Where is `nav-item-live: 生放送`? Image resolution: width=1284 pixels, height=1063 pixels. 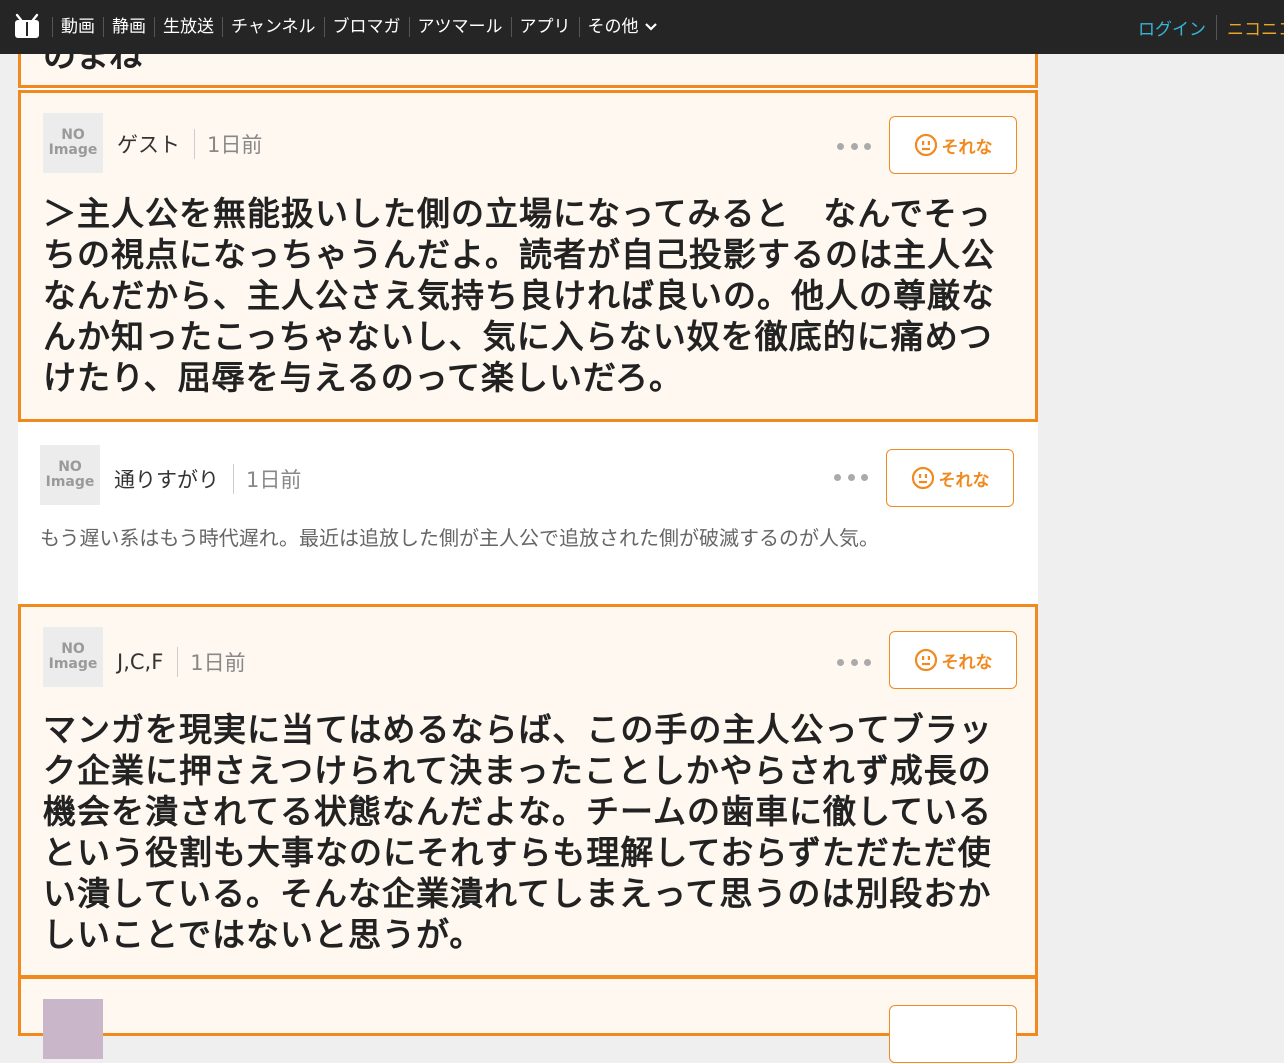 nav-item-live: 生放送 is located at coordinates (188, 27).